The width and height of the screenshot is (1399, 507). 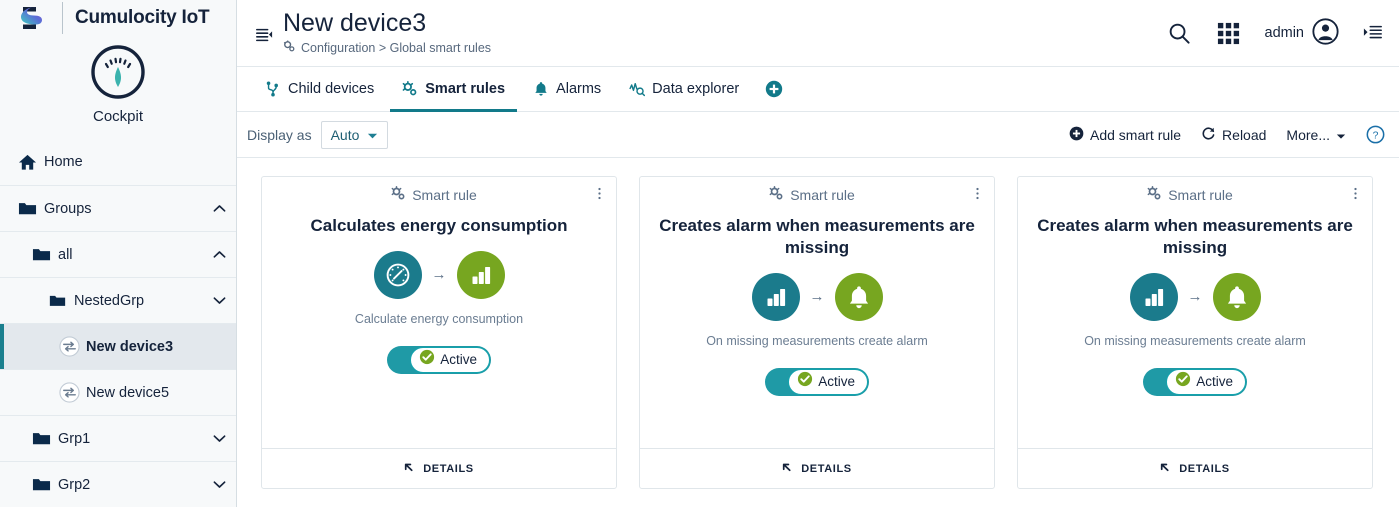 I want to click on sidebar-item-label: Grp2, so click(x=74, y=484).